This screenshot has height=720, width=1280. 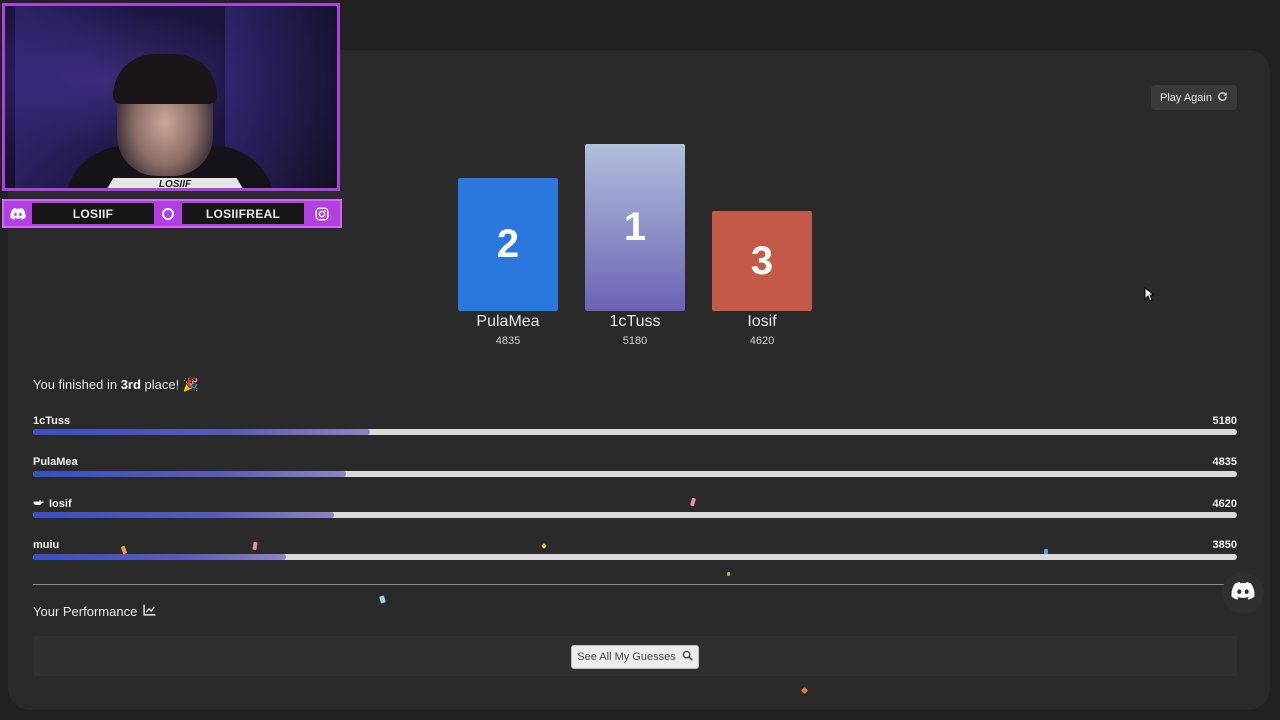 What do you see at coordinates (170, 384) in the screenshot?
I see `finish-suffix: place! 🎉` at bounding box center [170, 384].